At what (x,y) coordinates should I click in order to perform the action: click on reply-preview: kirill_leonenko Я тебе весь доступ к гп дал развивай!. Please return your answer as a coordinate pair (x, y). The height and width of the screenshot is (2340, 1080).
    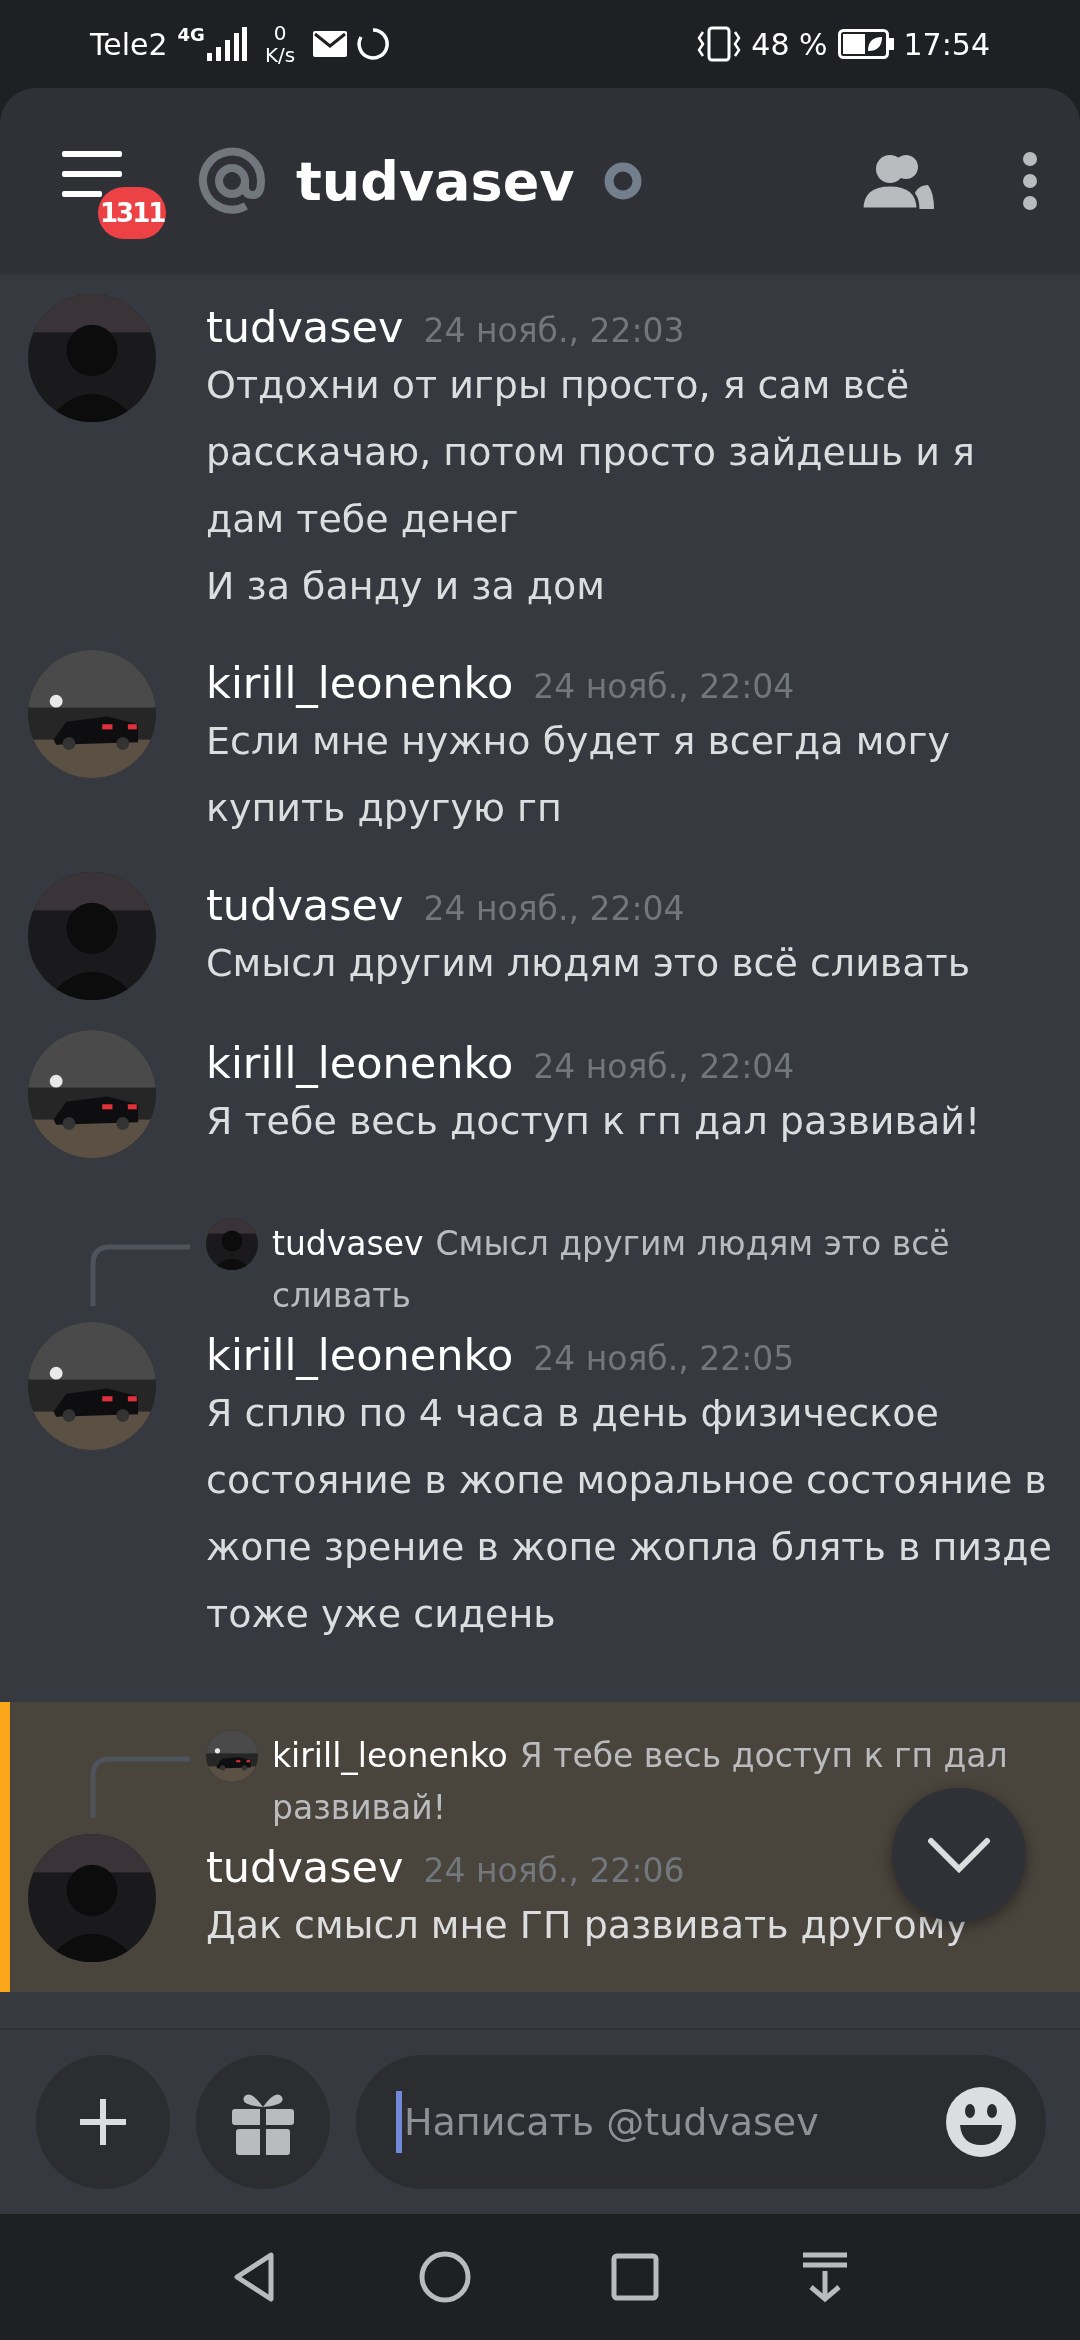
    Looking at the image, I should click on (666, 1782).